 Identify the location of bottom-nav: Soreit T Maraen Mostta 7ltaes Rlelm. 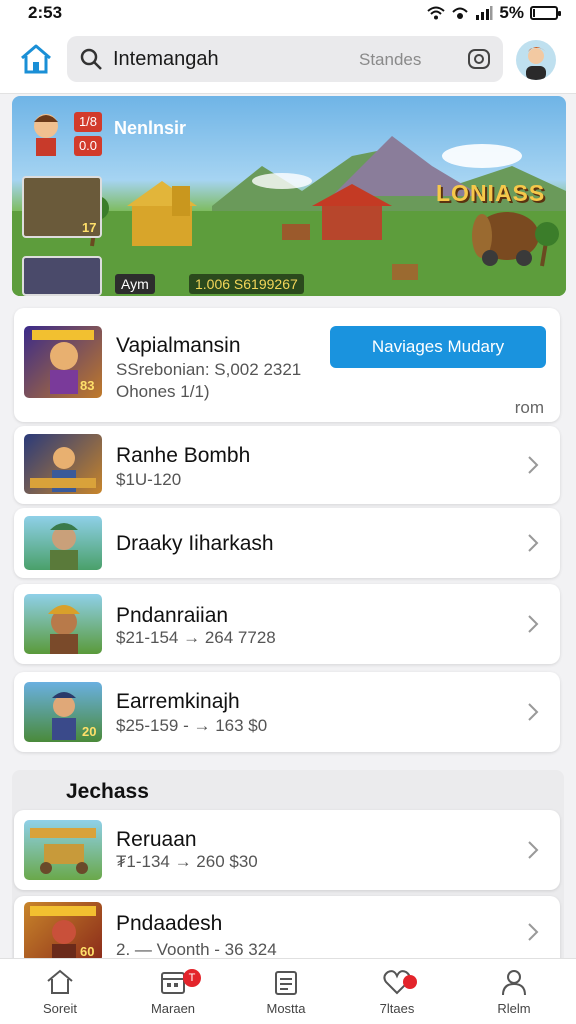
(288, 991).